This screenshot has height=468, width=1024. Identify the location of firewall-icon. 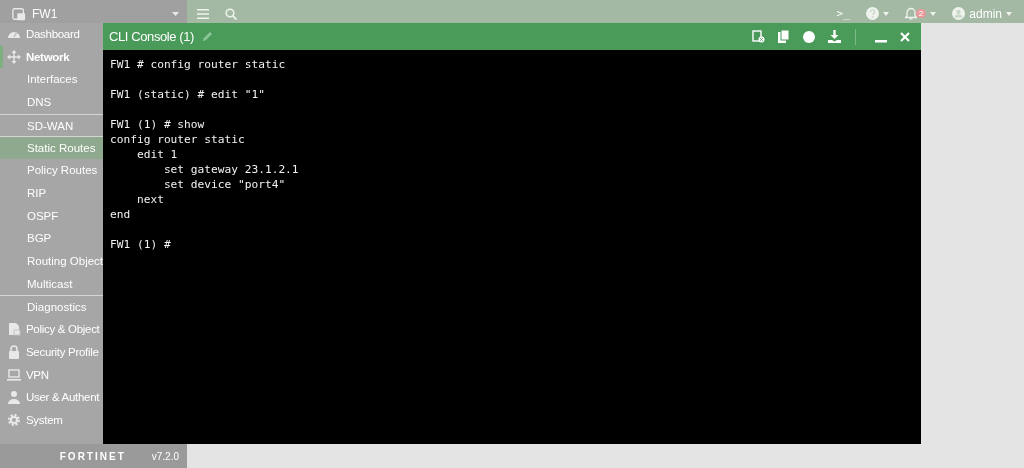
(19, 13).